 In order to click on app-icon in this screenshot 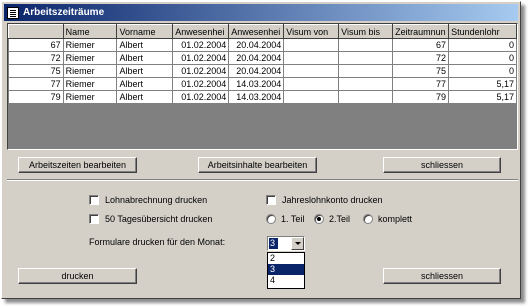, I will do `click(13, 12)`.